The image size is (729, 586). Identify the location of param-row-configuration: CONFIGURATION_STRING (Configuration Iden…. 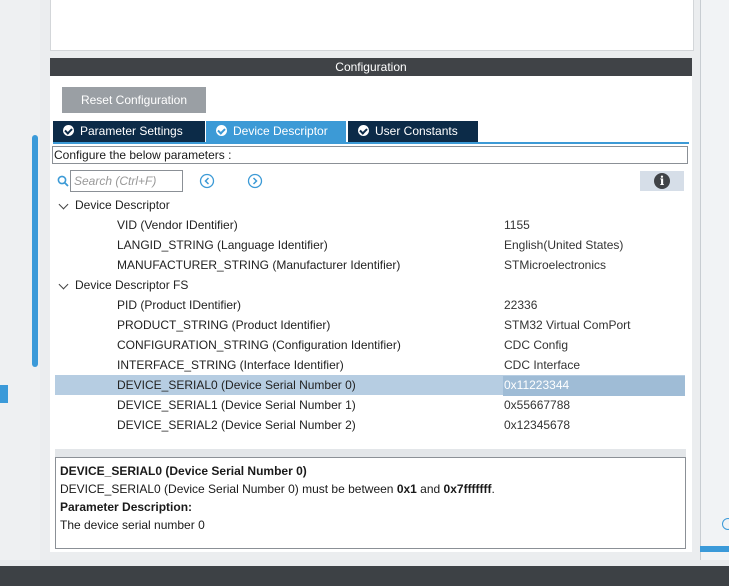
(370, 345).